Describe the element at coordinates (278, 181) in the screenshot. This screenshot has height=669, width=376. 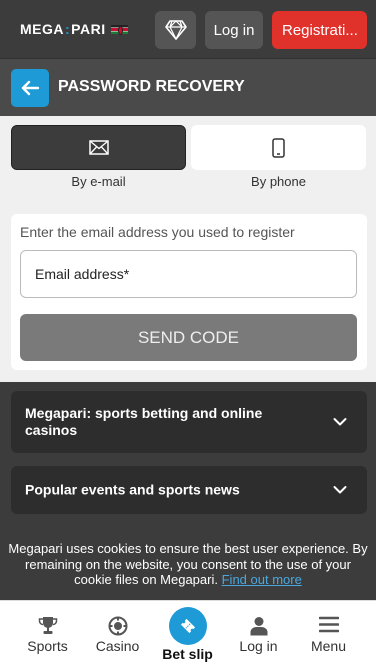
I see `tab-label-phone: By phone` at that location.